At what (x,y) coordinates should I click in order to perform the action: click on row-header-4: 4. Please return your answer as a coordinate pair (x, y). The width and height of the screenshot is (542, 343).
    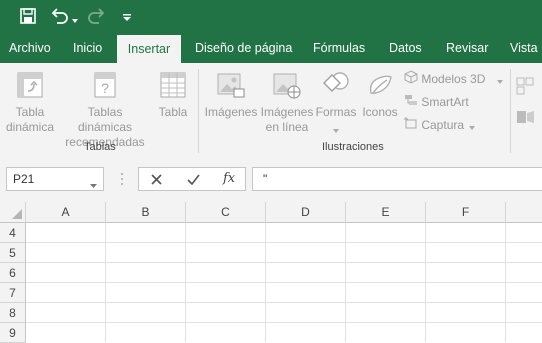
    Looking at the image, I should click on (13, 233).